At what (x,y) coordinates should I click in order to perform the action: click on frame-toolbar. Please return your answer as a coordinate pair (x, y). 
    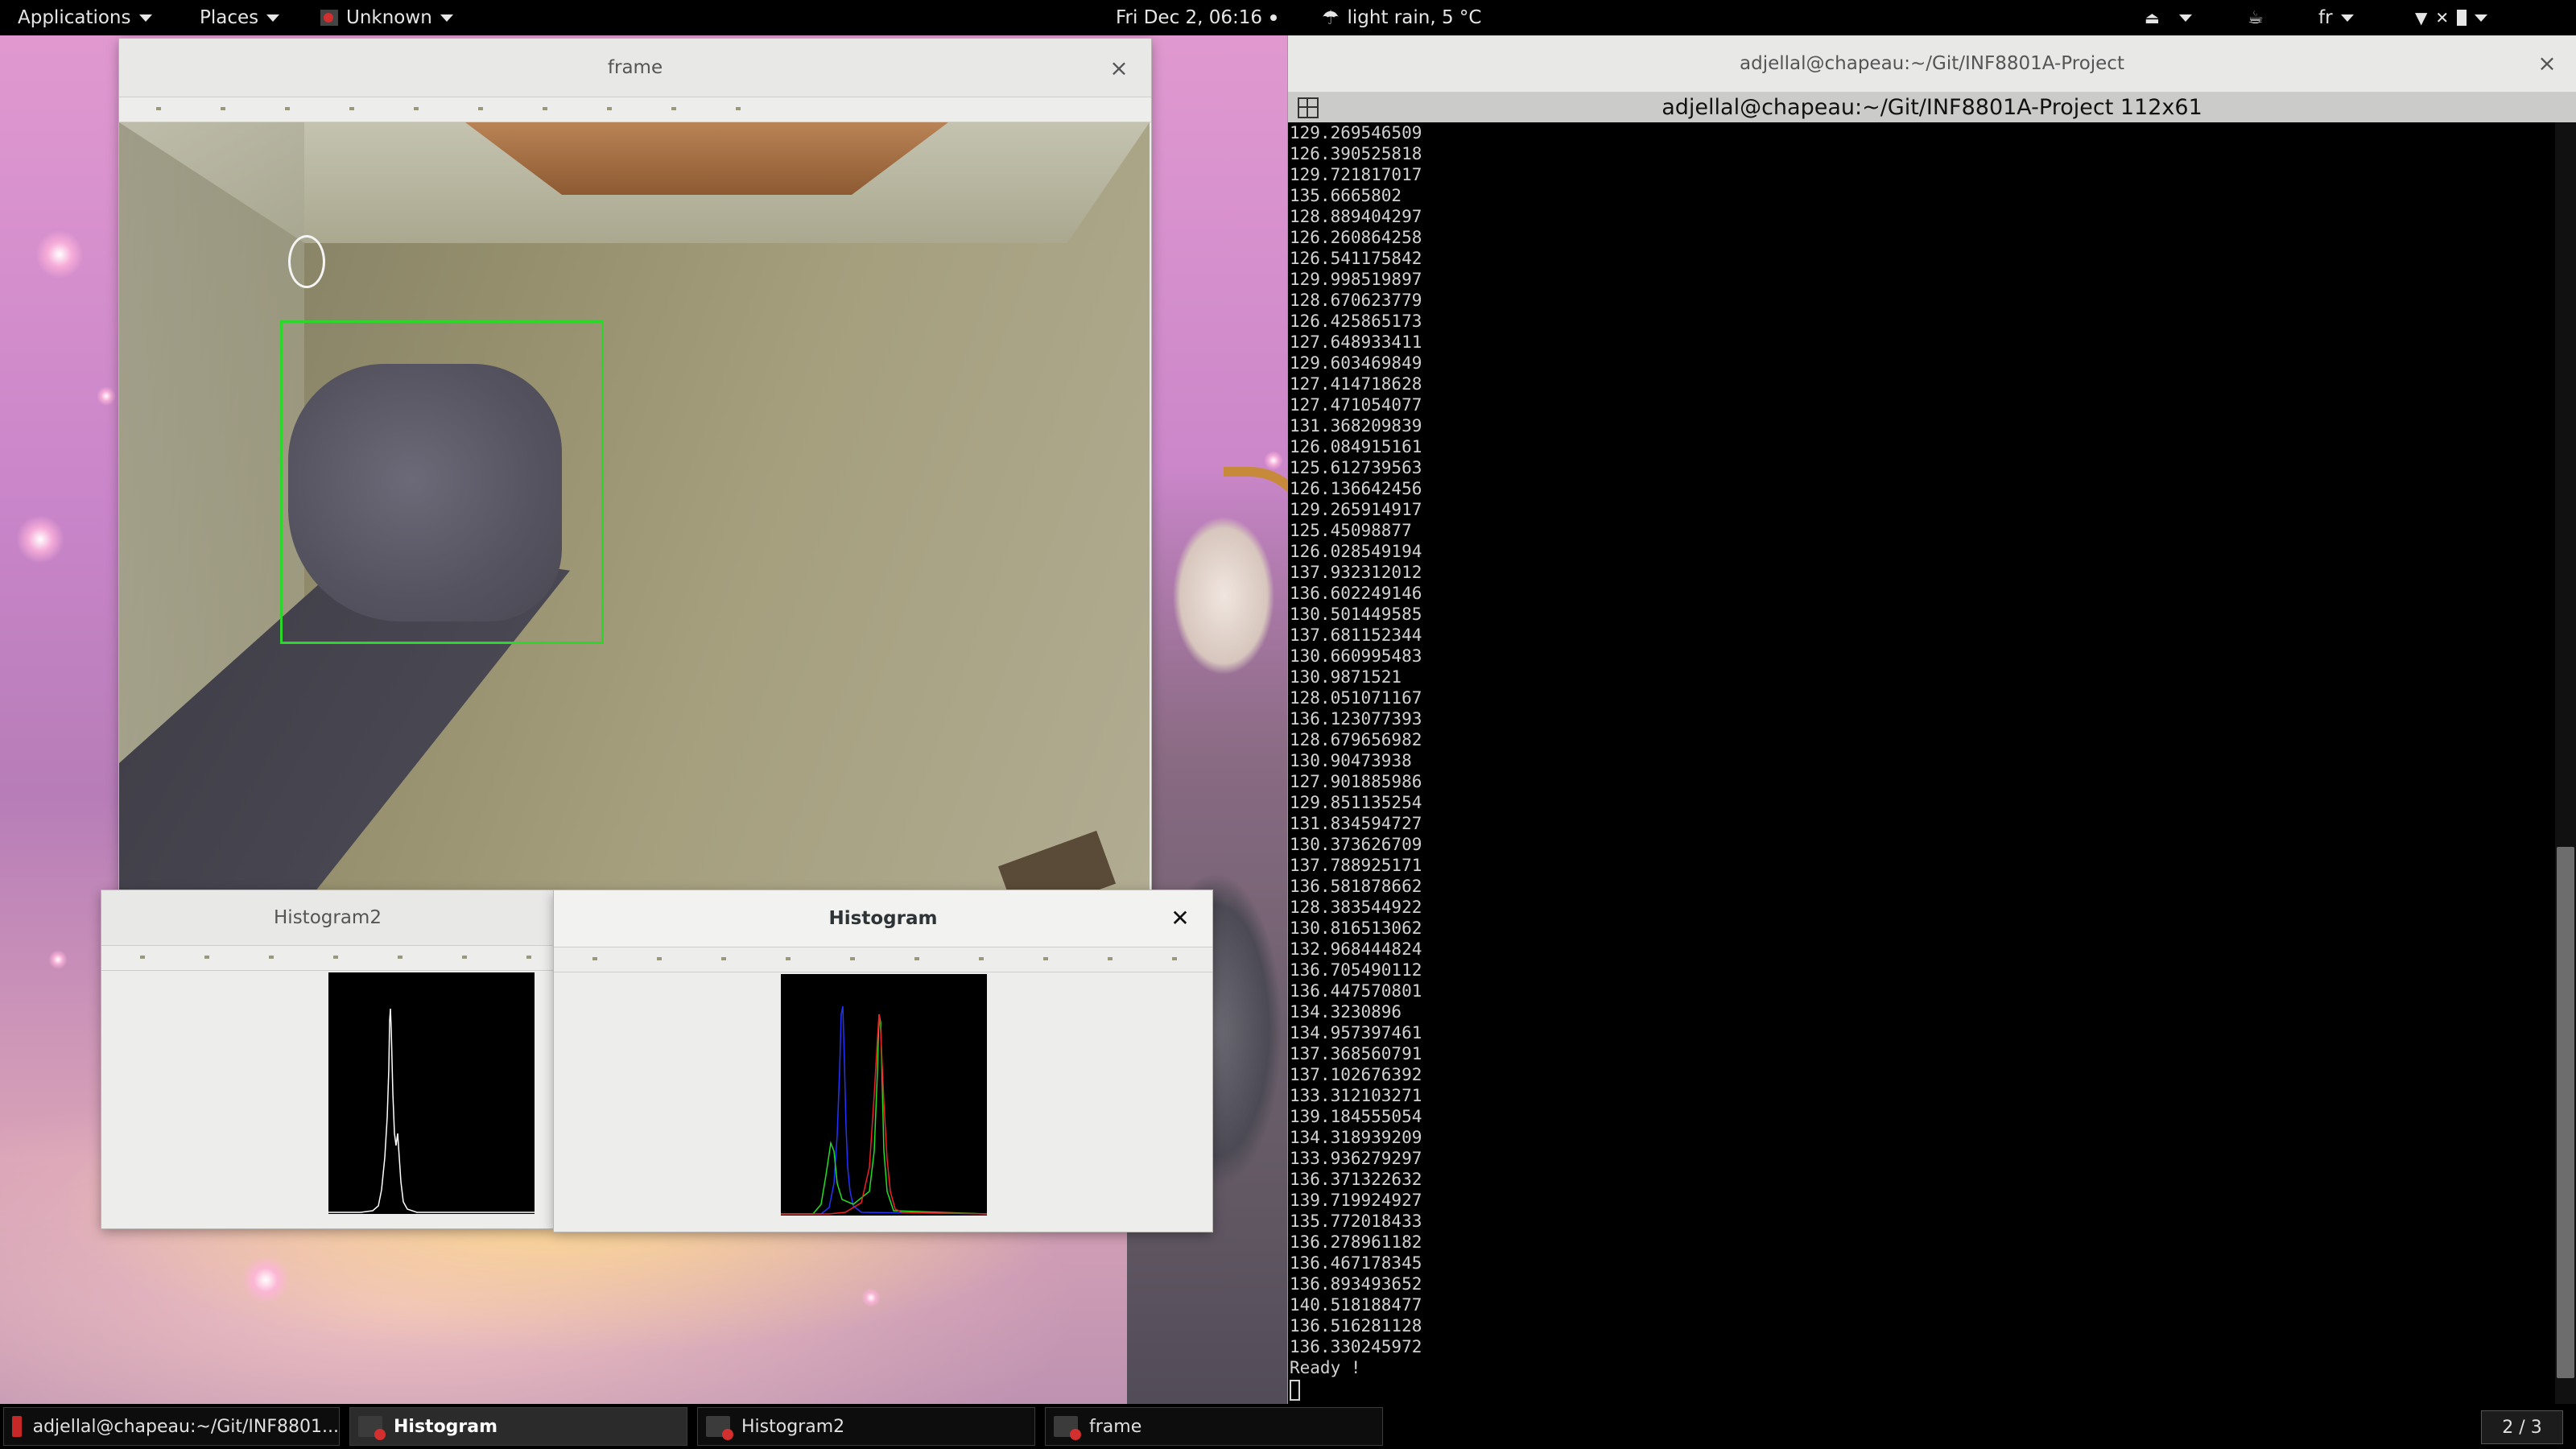
    Looking at the image, I should click on (635, 109).